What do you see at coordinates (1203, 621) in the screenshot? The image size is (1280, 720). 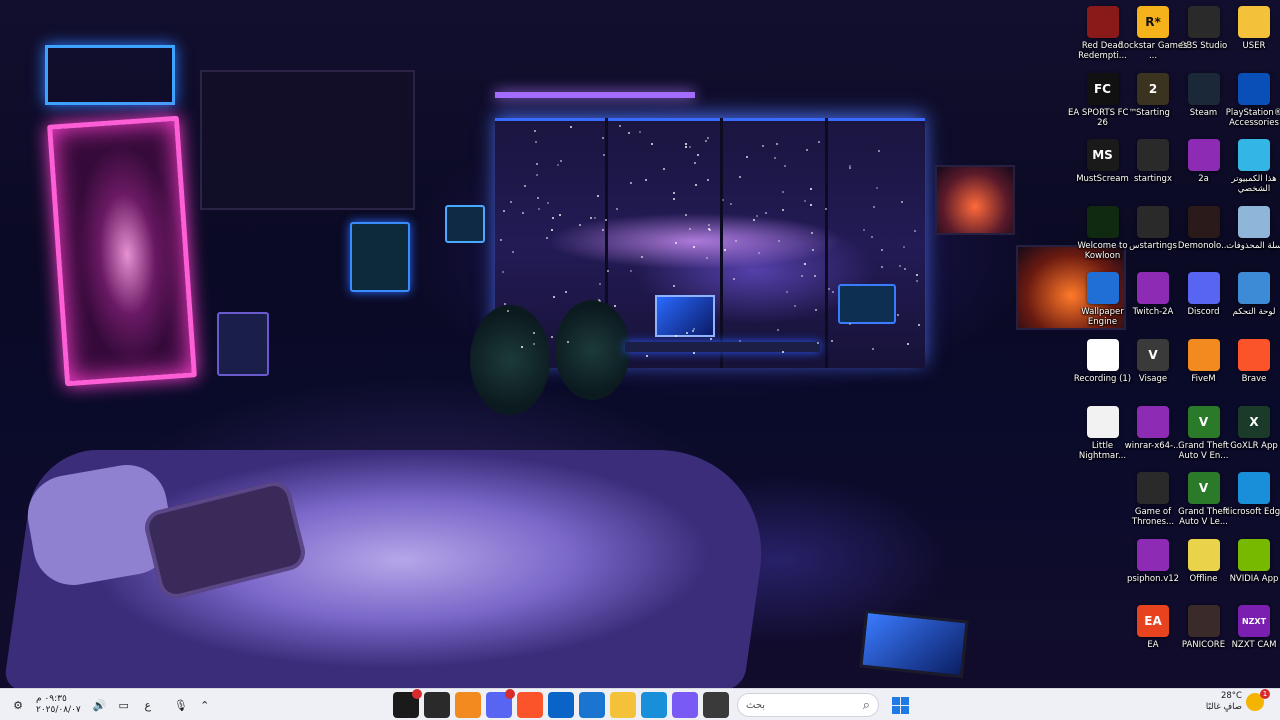 I see `panicore-icon` at bounding box center [1203, 621].